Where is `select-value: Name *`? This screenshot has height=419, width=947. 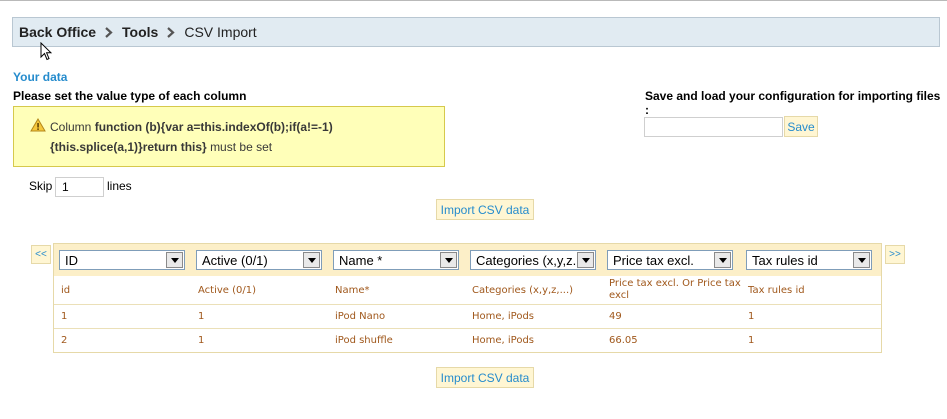
select-value: Name * is located at coordinates (361, 260).